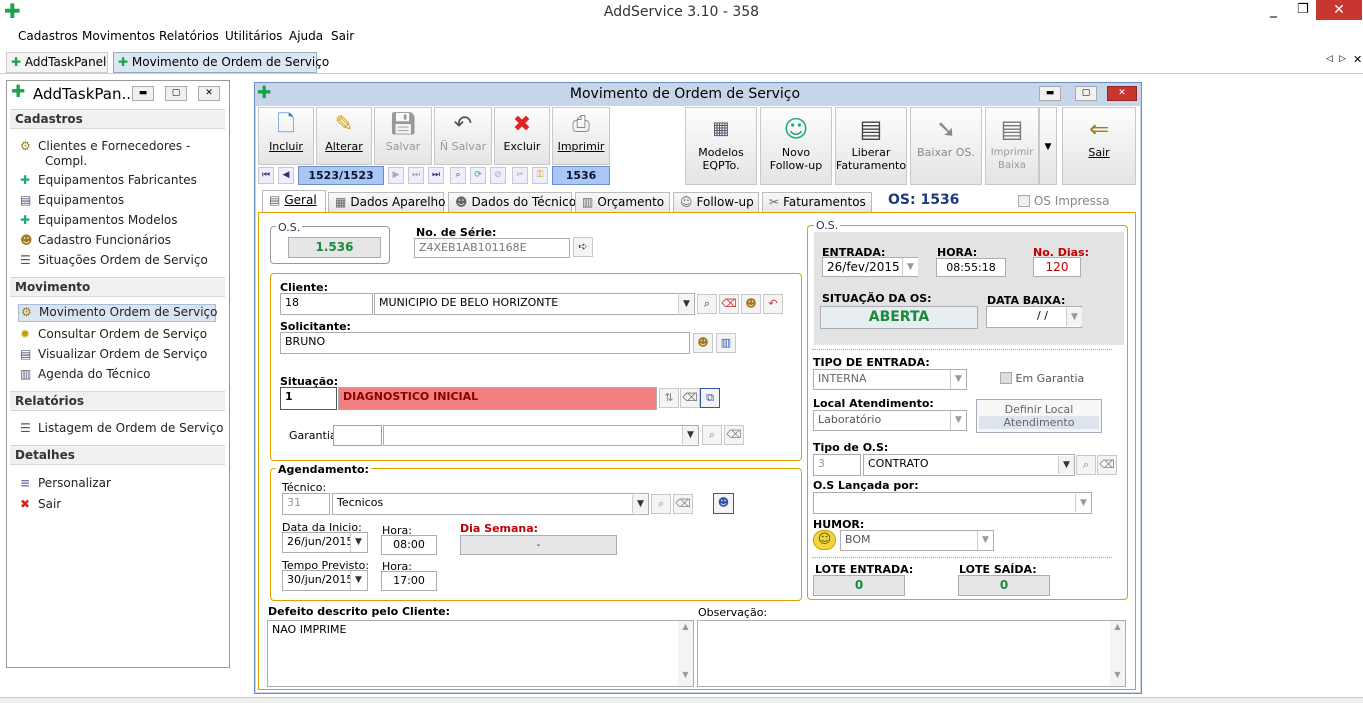 This screenshot has width=1363, height=703. I want to click on nav-prev-button: ◀, so click(286, 175).